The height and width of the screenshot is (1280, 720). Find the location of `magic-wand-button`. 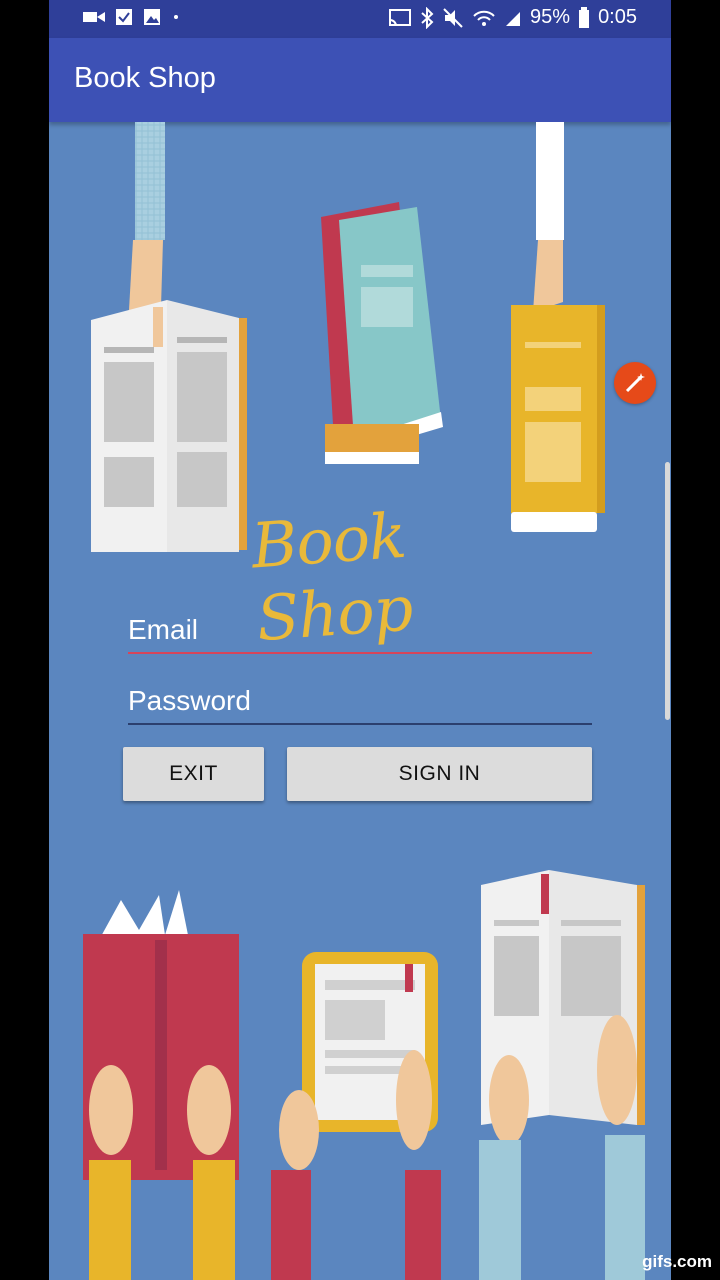

magic-wand-button is located at coordinates (635, 383).